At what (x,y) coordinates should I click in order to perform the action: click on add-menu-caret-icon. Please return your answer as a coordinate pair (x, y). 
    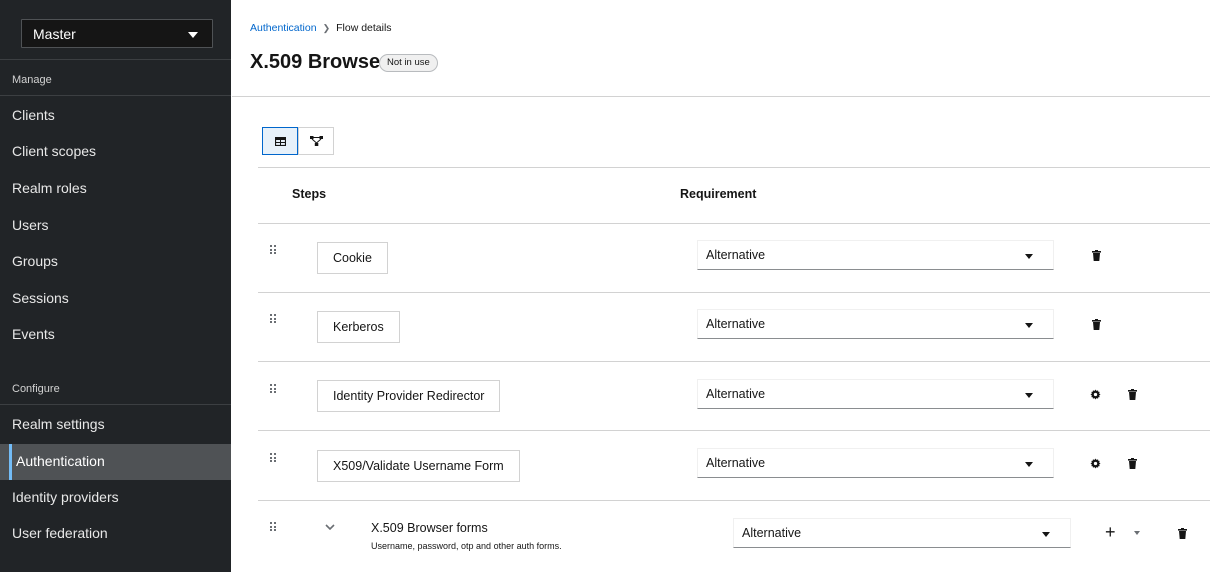
    Looking at the image, I should click on (1137, 533).